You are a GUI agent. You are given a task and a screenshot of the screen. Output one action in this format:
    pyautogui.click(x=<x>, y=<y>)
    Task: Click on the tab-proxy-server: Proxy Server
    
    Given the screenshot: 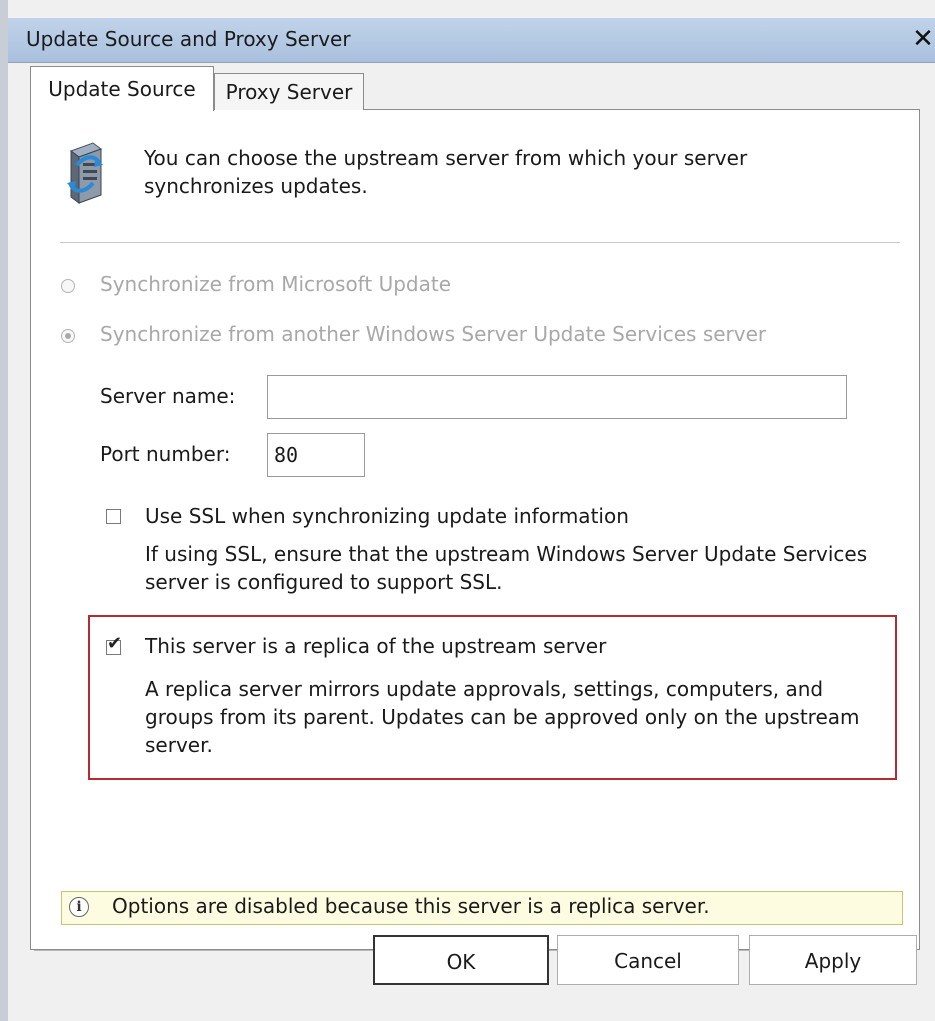 What is the action you would take?
    pyautogui.click(x=289, y=91)
    